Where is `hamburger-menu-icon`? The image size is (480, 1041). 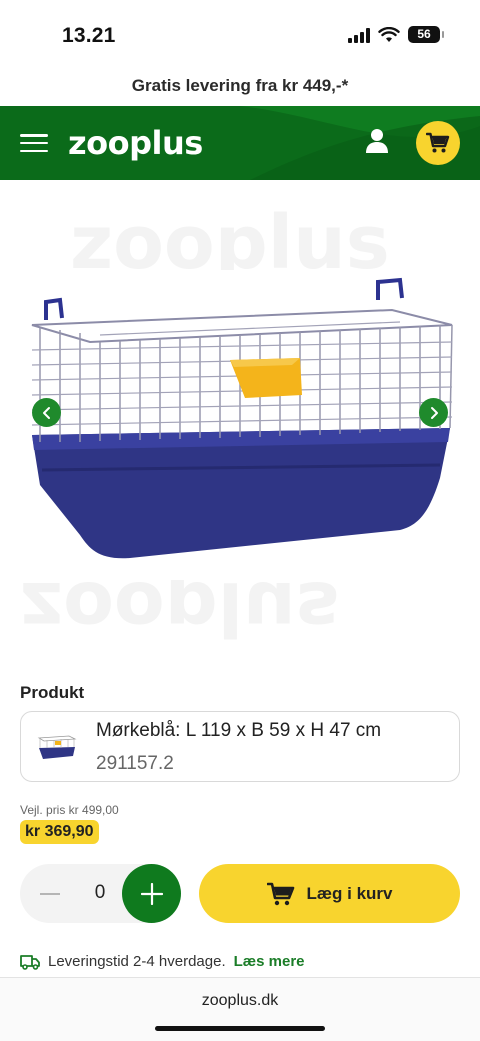
hamburger-menu-icon is located at coordinates (34, 143).